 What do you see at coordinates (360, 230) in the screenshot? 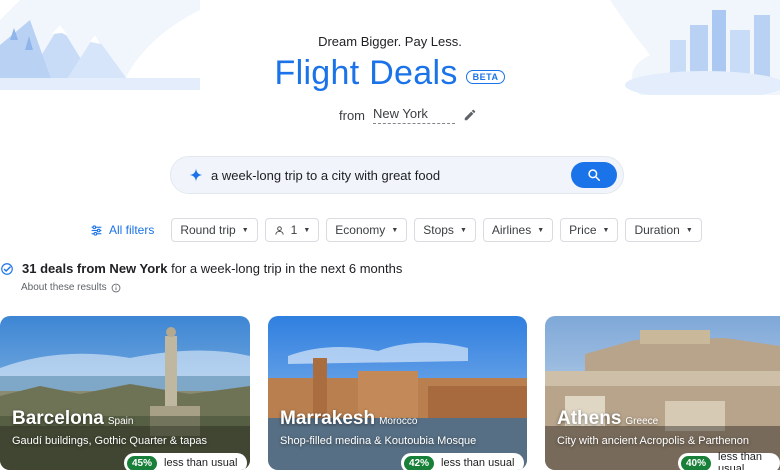
I see `cabin-value: Economy` at bounding box center [360, 230].